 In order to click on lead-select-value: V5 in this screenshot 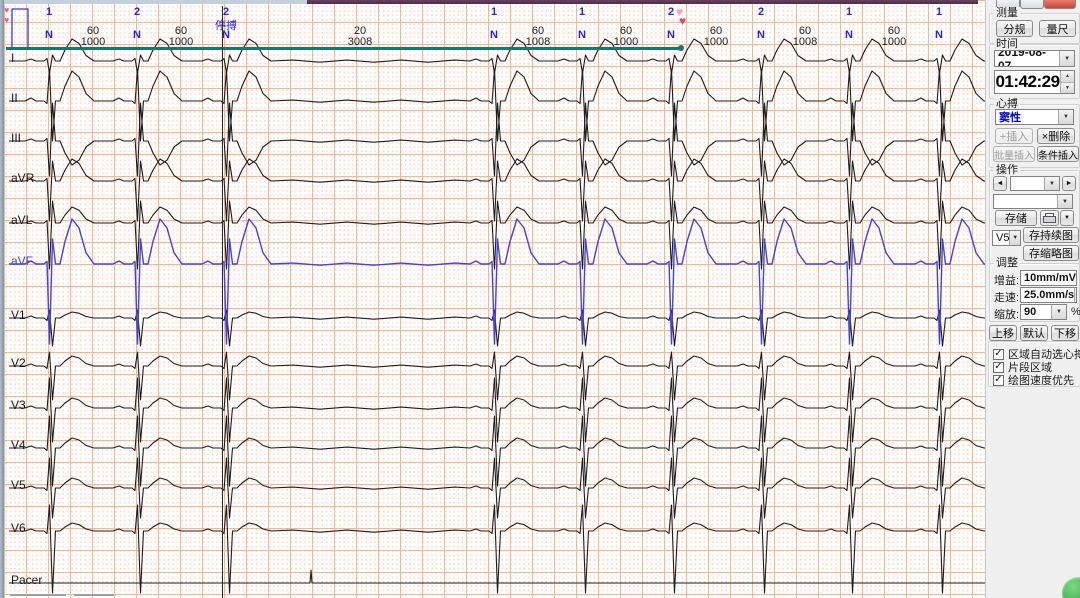, I will do `click(1003, 238)`.